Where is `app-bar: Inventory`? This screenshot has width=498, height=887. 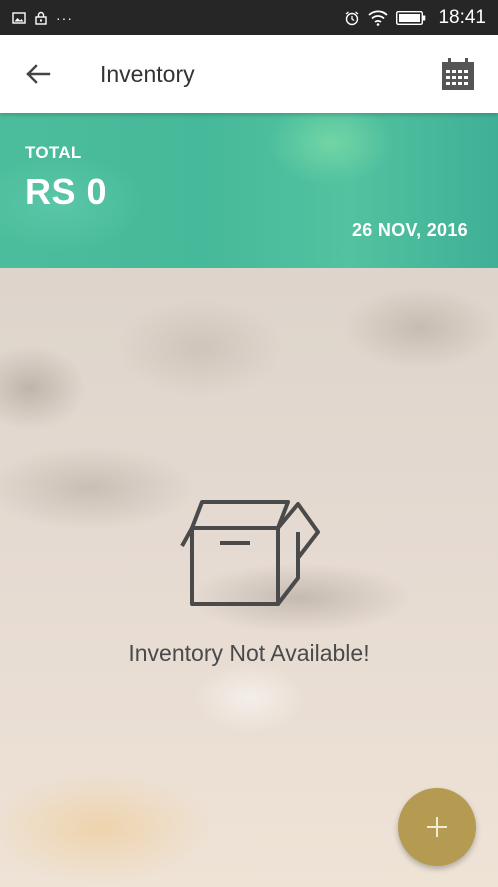
app-bar: Inventory is located at coordinates (249, 74).